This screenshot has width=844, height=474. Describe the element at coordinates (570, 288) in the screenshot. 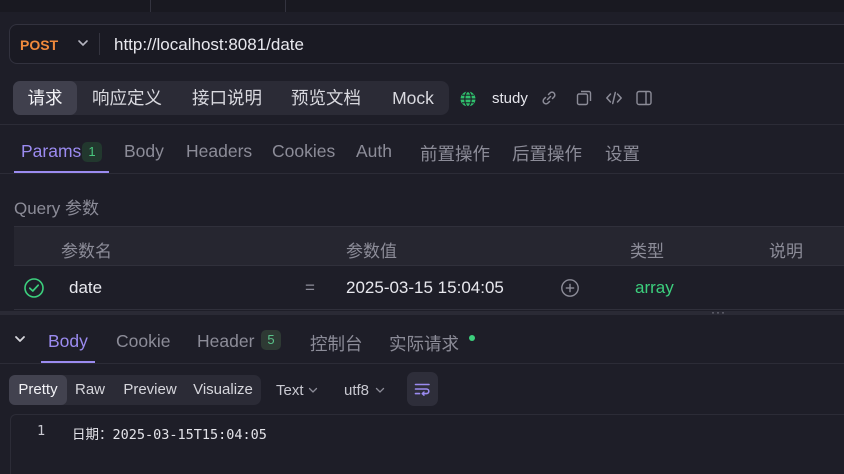

I see `plus-circle-icon` at that location.